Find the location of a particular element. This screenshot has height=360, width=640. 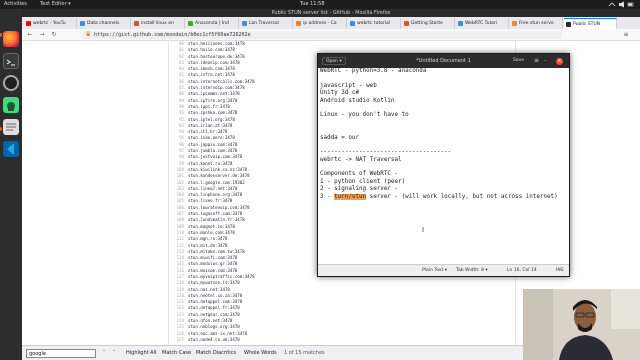

browser-tab: Getting Starte is located at coordinates (428, 23).